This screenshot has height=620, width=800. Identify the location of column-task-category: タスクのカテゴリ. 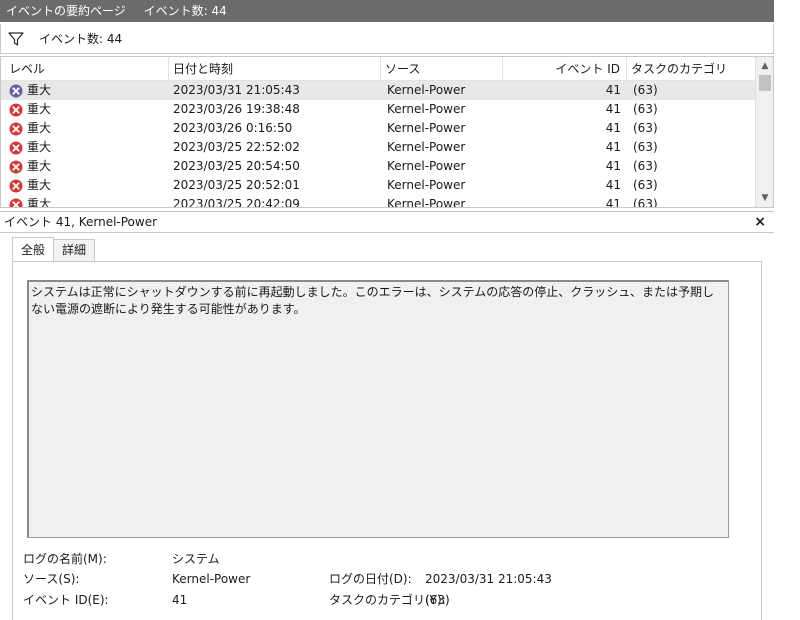
(691, 69).